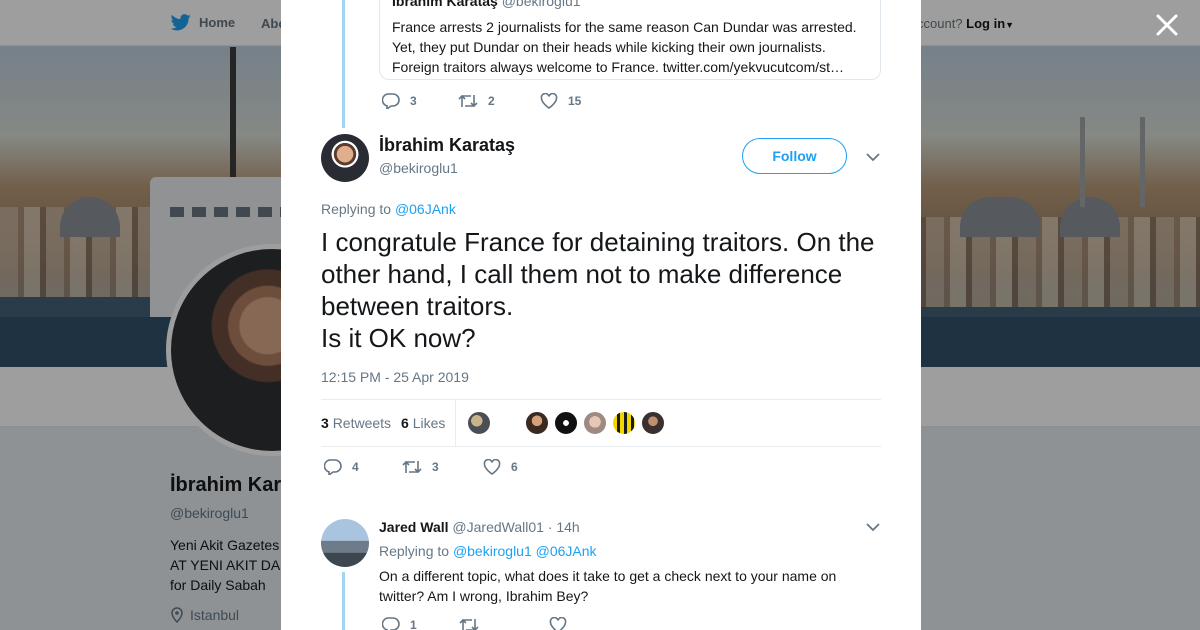  I want to click on main-tweet-actions: 4 3 6, so click(421, 467).